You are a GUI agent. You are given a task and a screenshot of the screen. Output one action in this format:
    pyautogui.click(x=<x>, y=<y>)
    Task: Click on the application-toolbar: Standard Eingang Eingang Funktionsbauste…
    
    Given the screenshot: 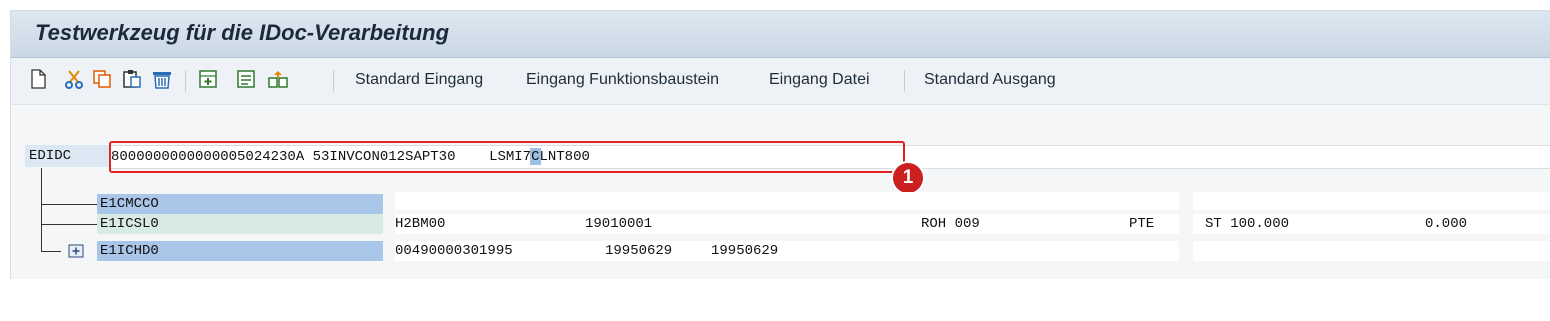 What is the action you would take?
    pyautogui.click(x=780, y=81)
    